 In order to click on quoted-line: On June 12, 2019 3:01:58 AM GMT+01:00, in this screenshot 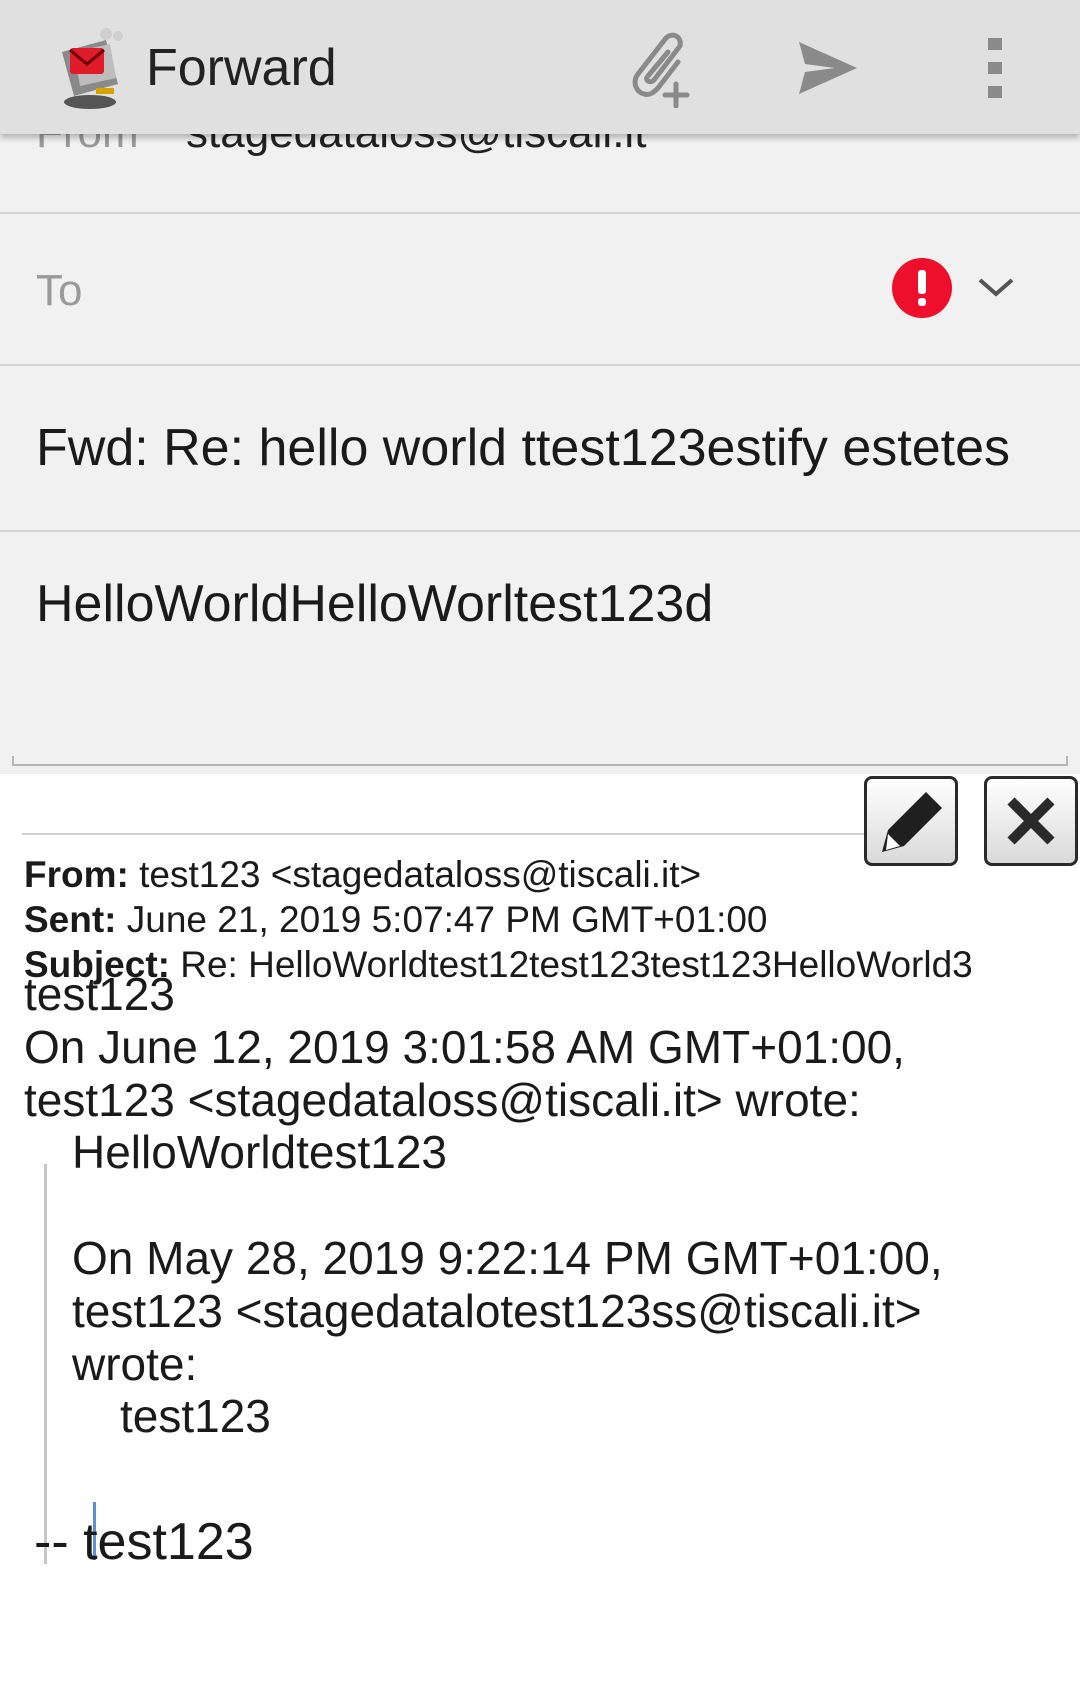, I will do `click(464, 1047)`.